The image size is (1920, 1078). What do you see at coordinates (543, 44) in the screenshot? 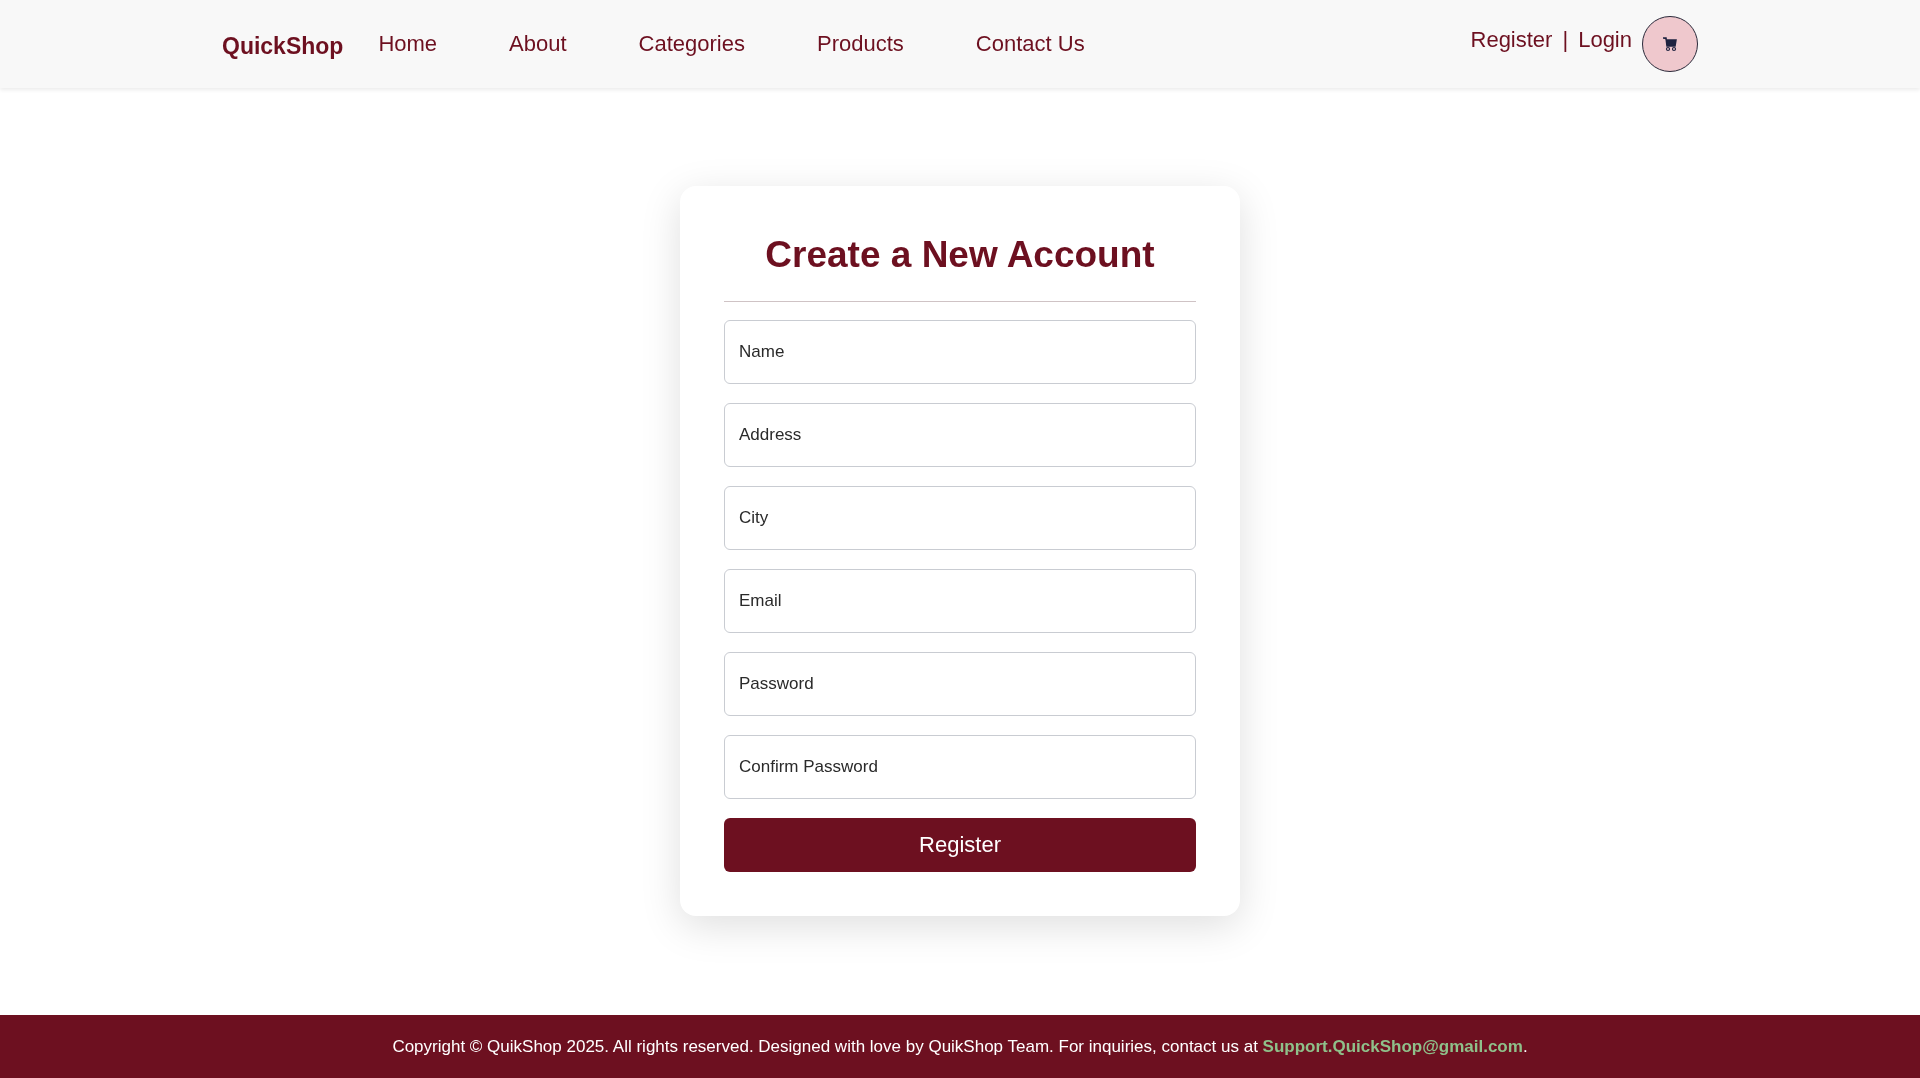
I see `nav-link: About` at bounding box center [543, 44].